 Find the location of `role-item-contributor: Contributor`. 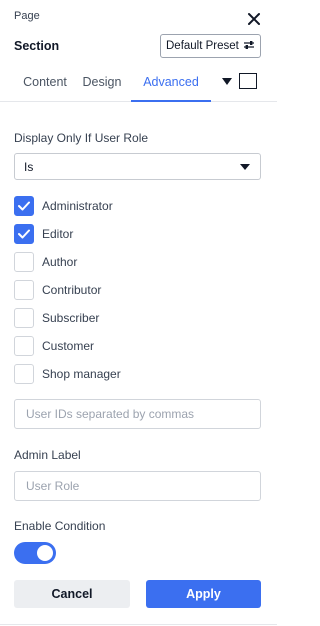

role-item-contributor: Contributor is located at coordinates (139, 290).